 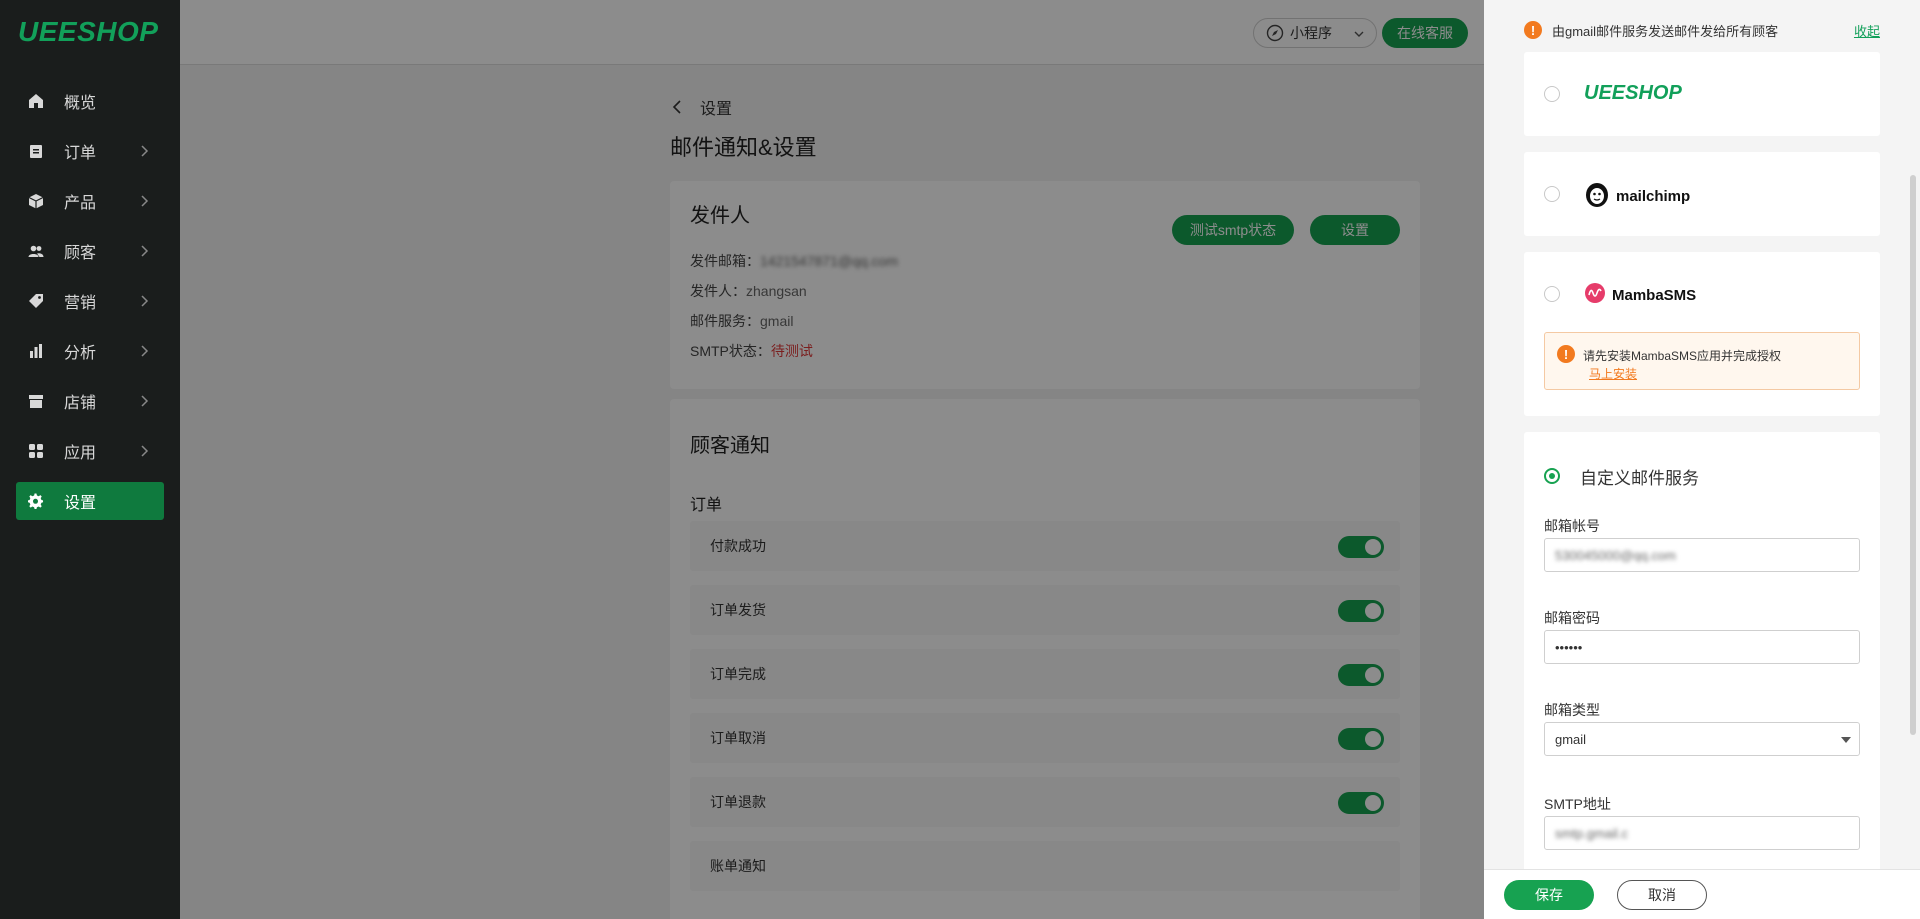 I want to click on drawer-footer: 保存 取消, so click(x=1702, y=894).